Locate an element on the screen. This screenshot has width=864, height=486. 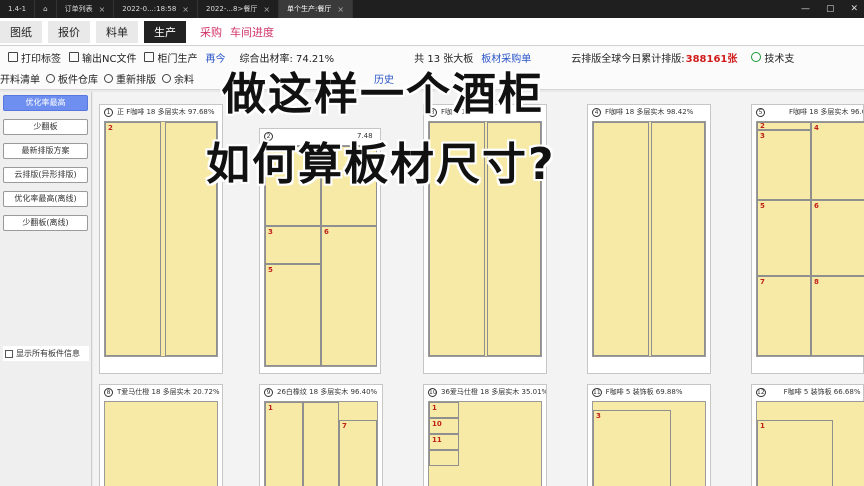
board is located at coordinates (649, 239).